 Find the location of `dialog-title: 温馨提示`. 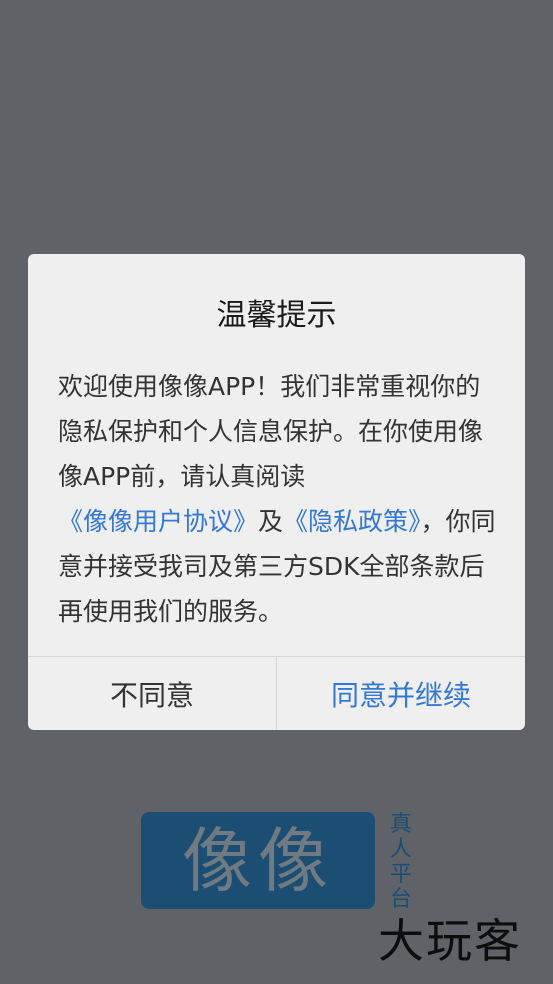

dialog-title: 温馨提示 is located at coordinates (276, 315).